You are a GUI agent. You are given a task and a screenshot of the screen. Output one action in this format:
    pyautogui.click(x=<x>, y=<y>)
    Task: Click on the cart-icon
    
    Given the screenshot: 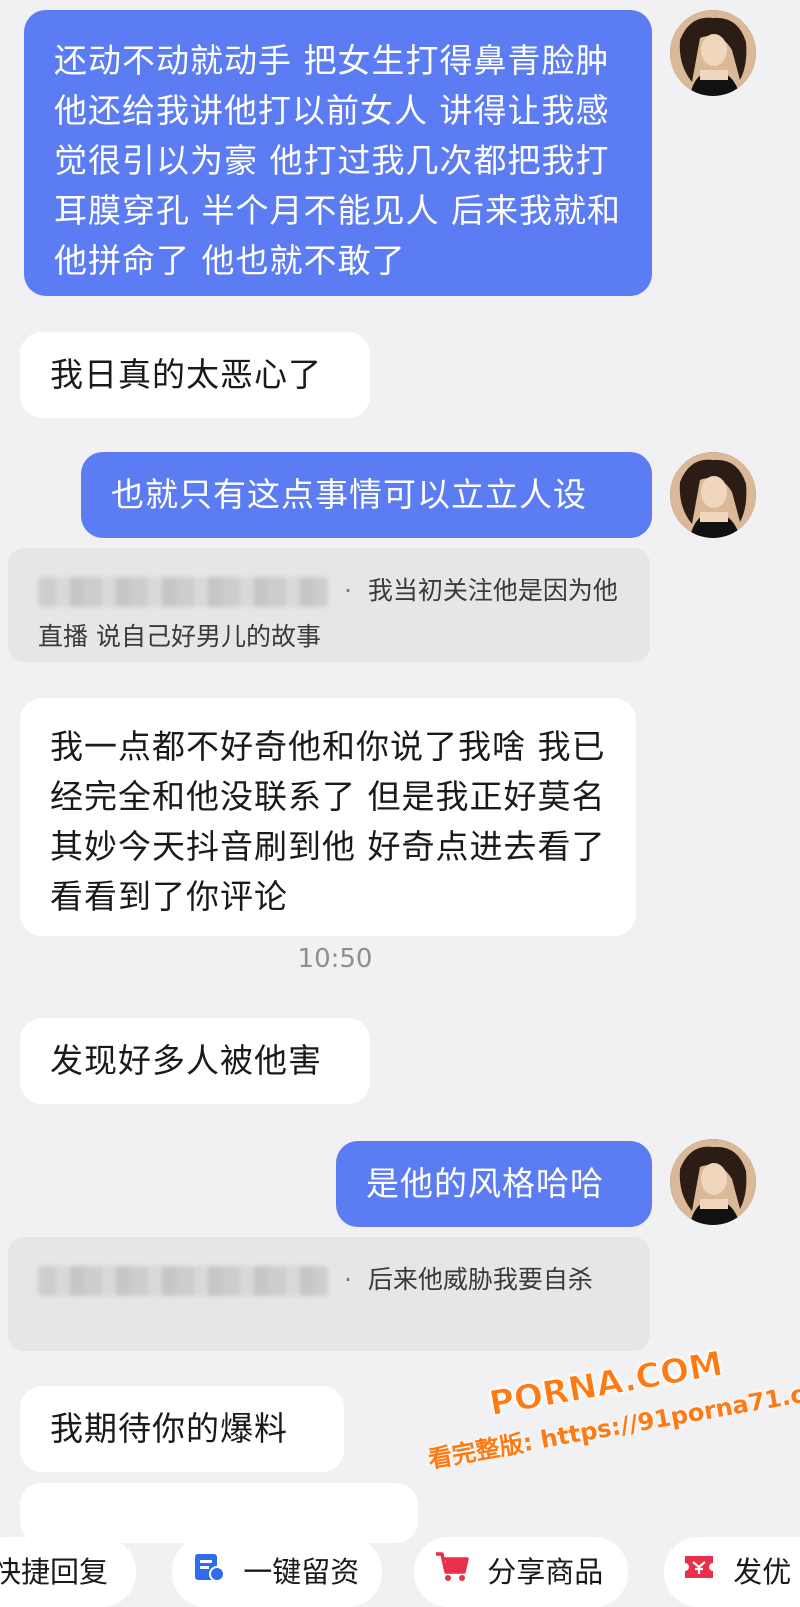 What is the action you would take?
    pyautogui.click(x=452, y=1573)
    